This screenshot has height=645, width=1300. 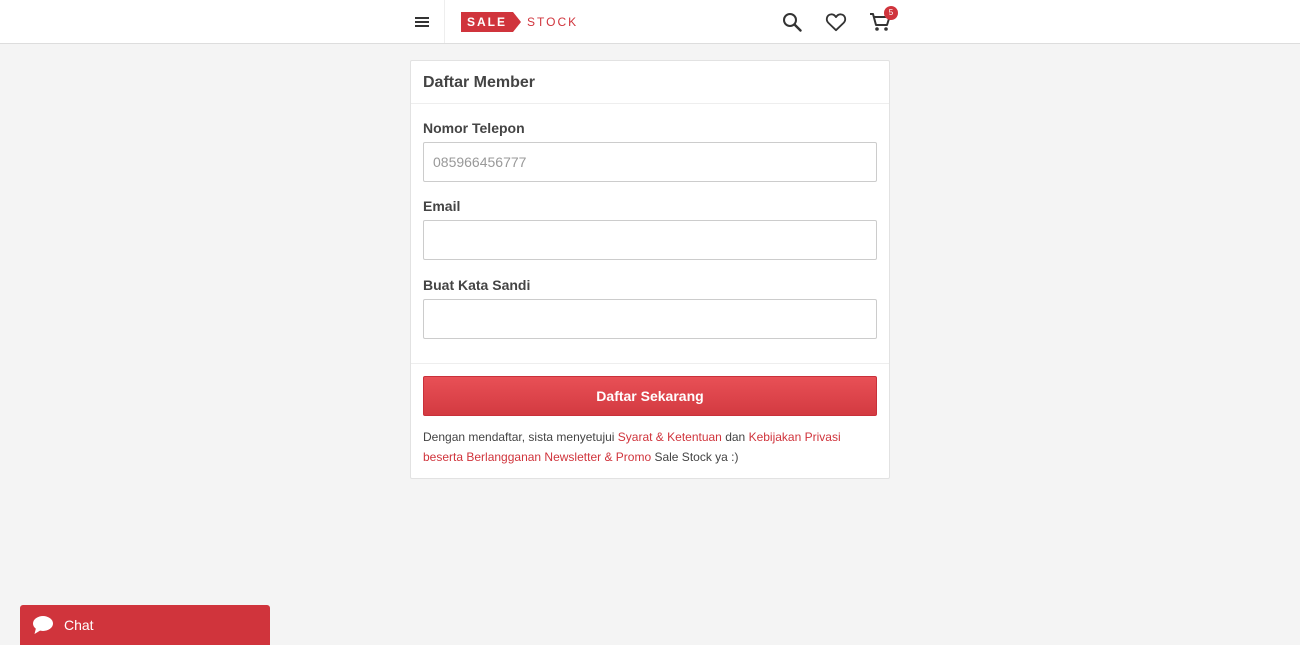 I want to click on wishlist-button, so click(x=836, y=22).